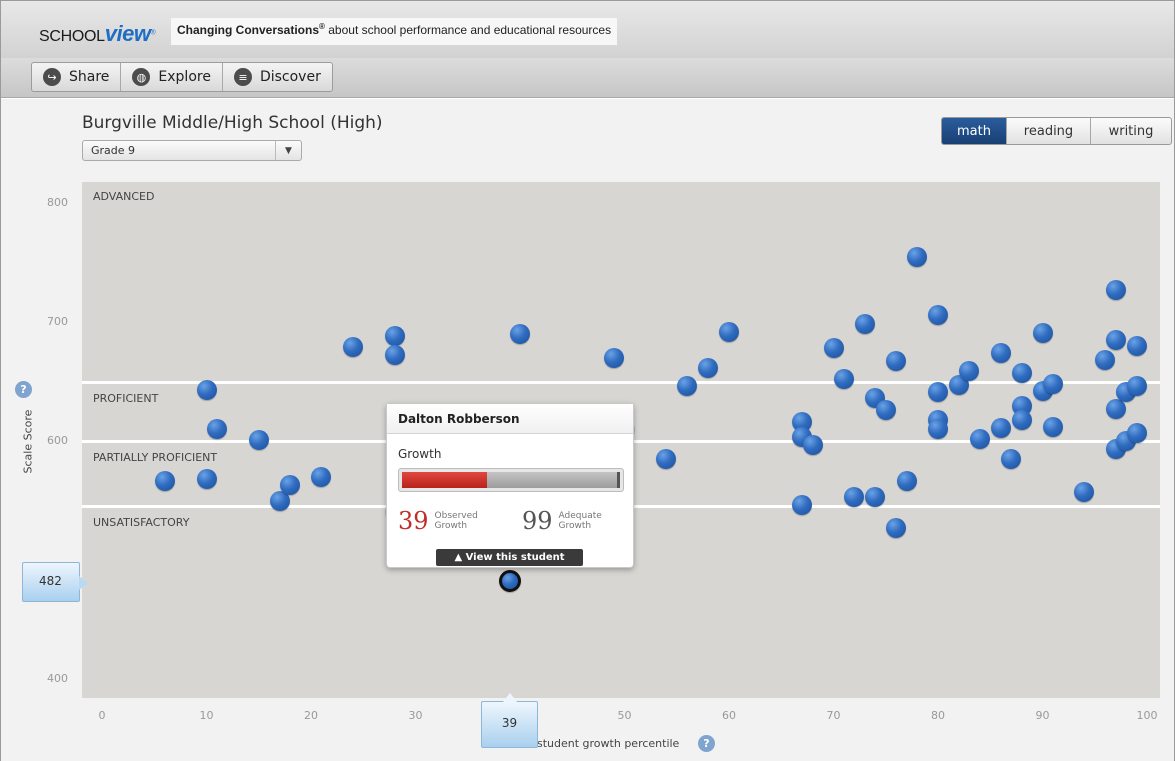 The height and width of the screenshot is (761, 1175). Describe the element at coordinates (537, 521) in the screenshot. I see `adequate-growth-value: 99` at that location.